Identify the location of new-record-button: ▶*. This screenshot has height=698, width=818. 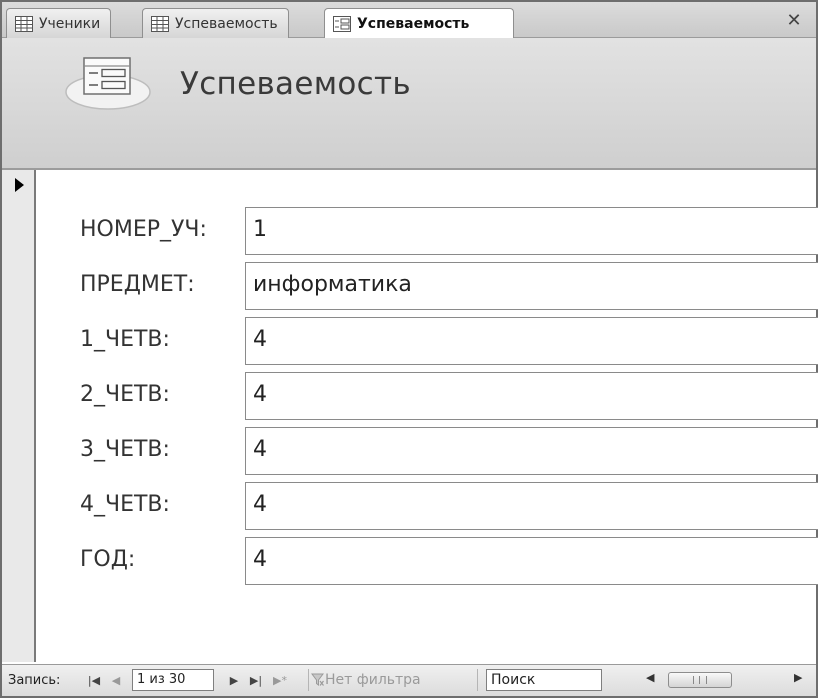
(280, 681).